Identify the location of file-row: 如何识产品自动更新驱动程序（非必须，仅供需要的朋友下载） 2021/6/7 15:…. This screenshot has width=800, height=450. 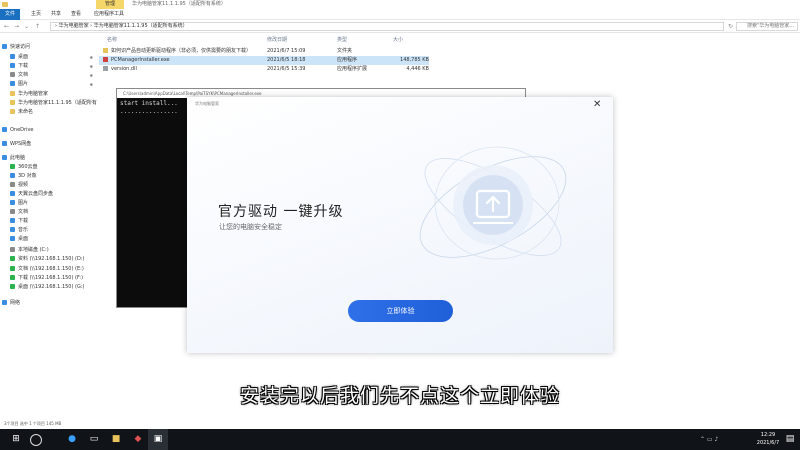
(264, 51).